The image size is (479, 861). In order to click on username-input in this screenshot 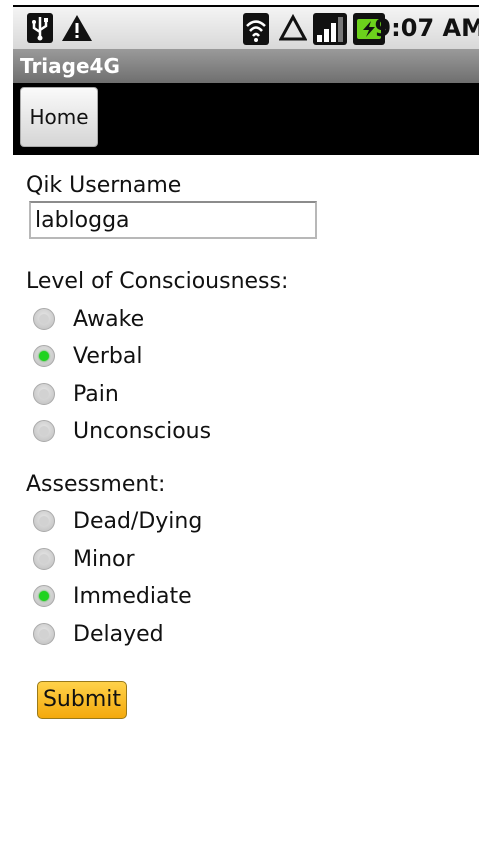, I will do `click(173, 220)`.